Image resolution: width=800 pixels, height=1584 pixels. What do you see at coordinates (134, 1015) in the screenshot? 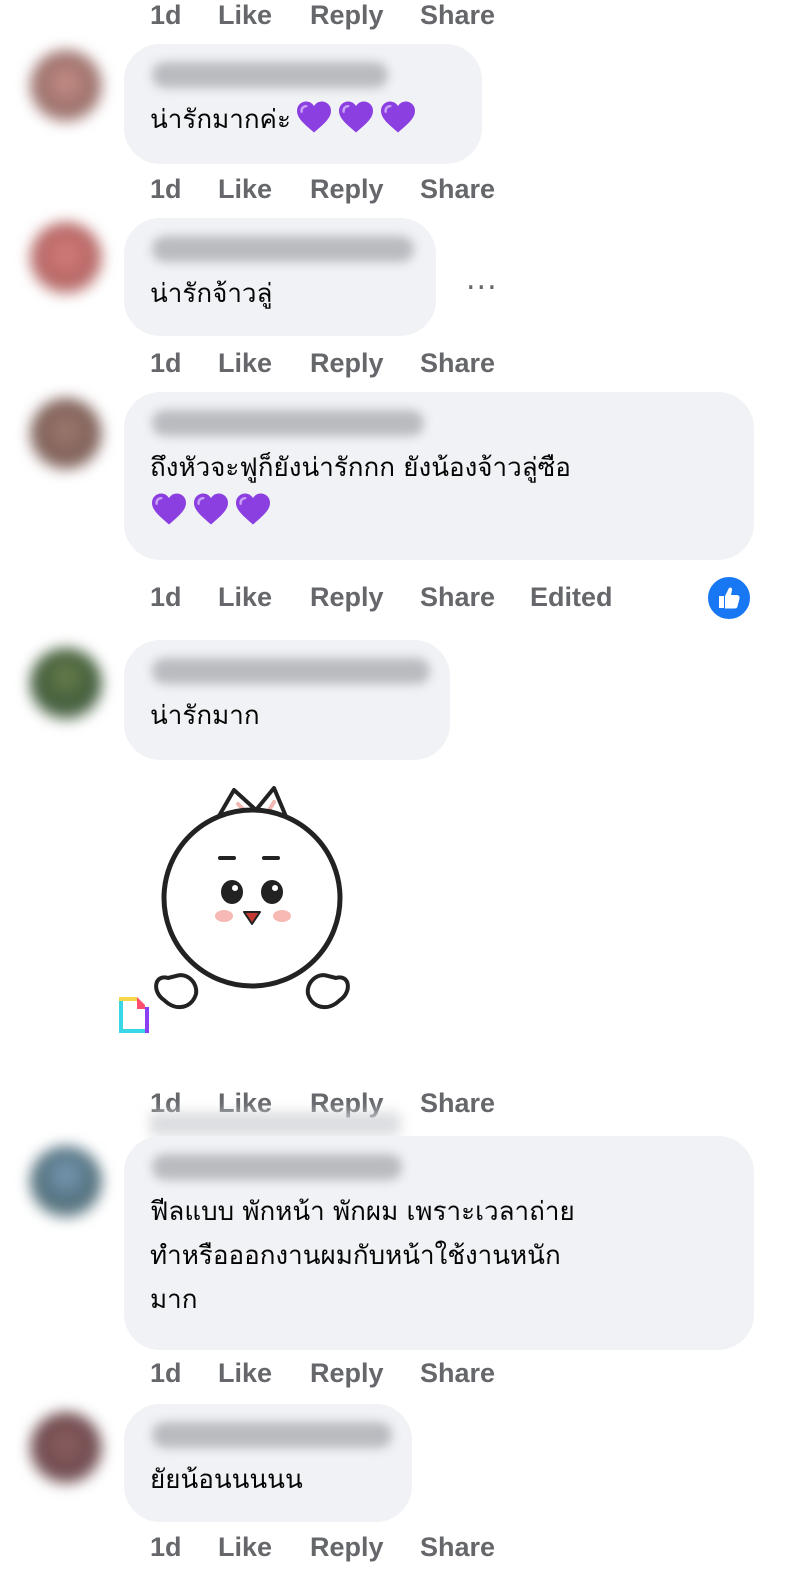
I see `gif-icon` at bounding box center [134, 1015].